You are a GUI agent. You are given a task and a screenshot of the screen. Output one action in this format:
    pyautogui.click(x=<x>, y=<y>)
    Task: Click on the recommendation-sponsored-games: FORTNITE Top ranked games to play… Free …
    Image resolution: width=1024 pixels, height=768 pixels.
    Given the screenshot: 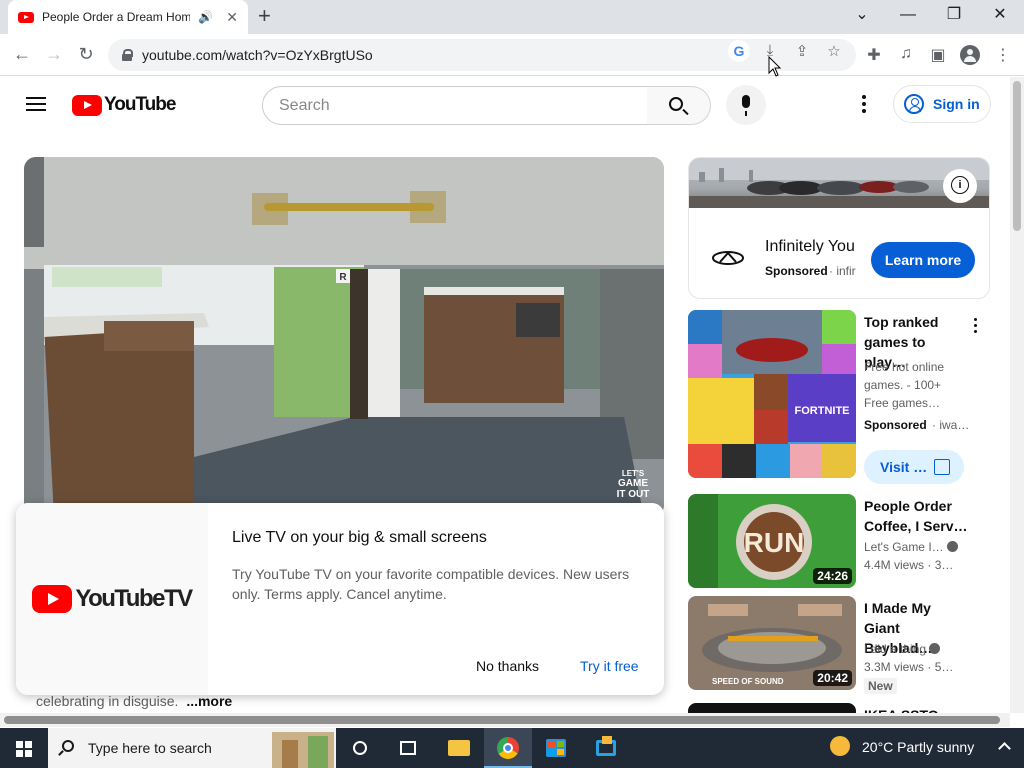 What is the action you would take?
    pyautogui.click(x=839, y=397)
    